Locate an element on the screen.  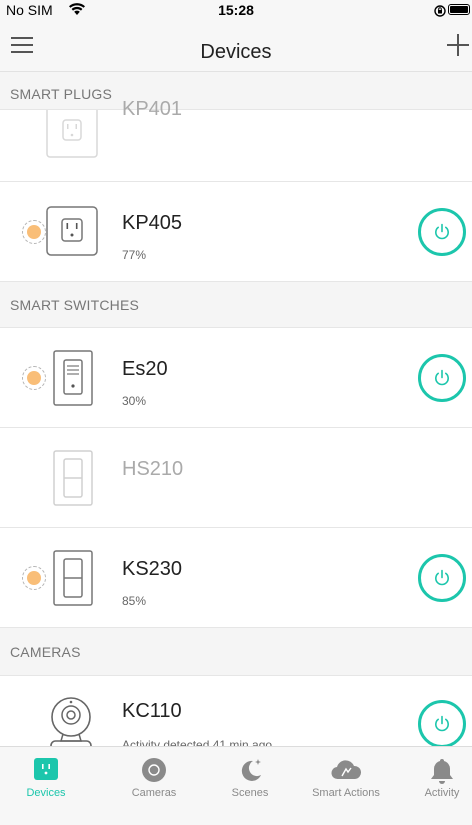
tab-label: Cameras is located at coordinates (154, 793).